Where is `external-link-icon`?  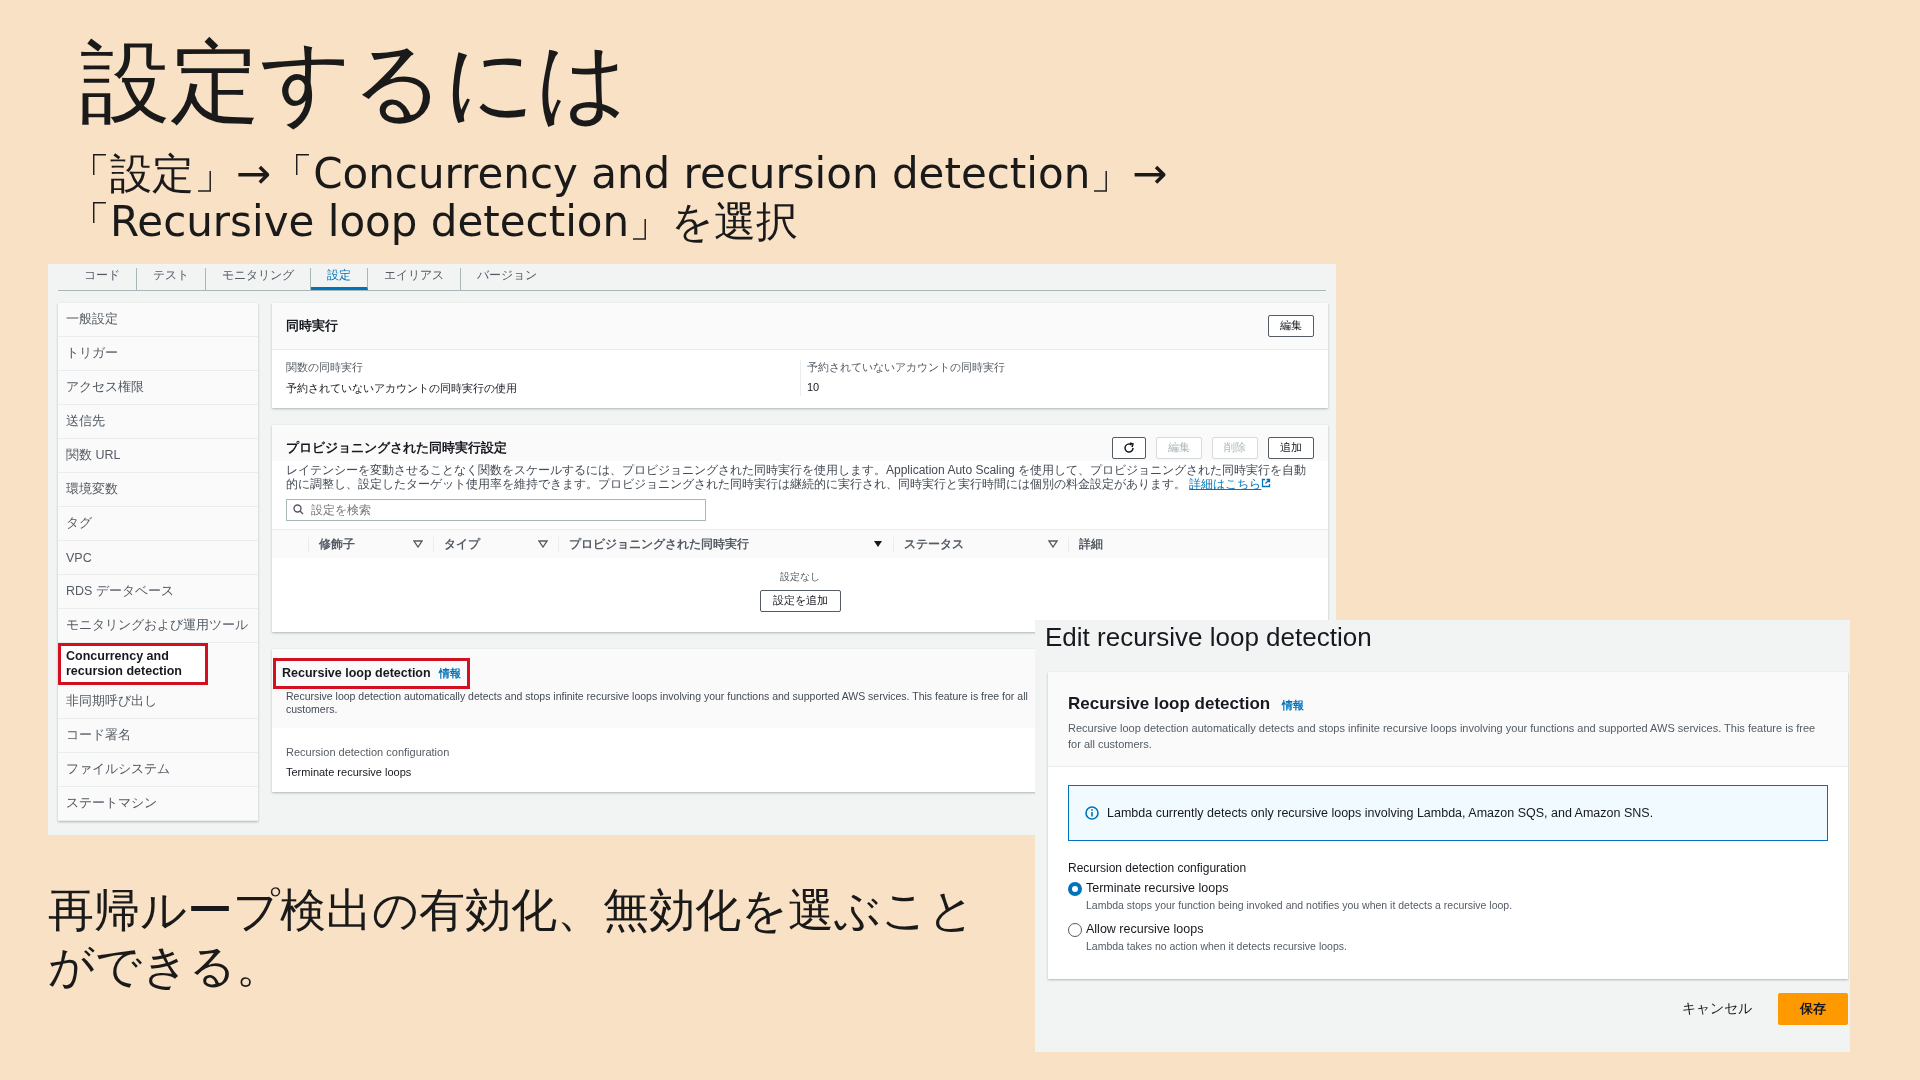
external-link-icon is located at coordinates (1266, 483).